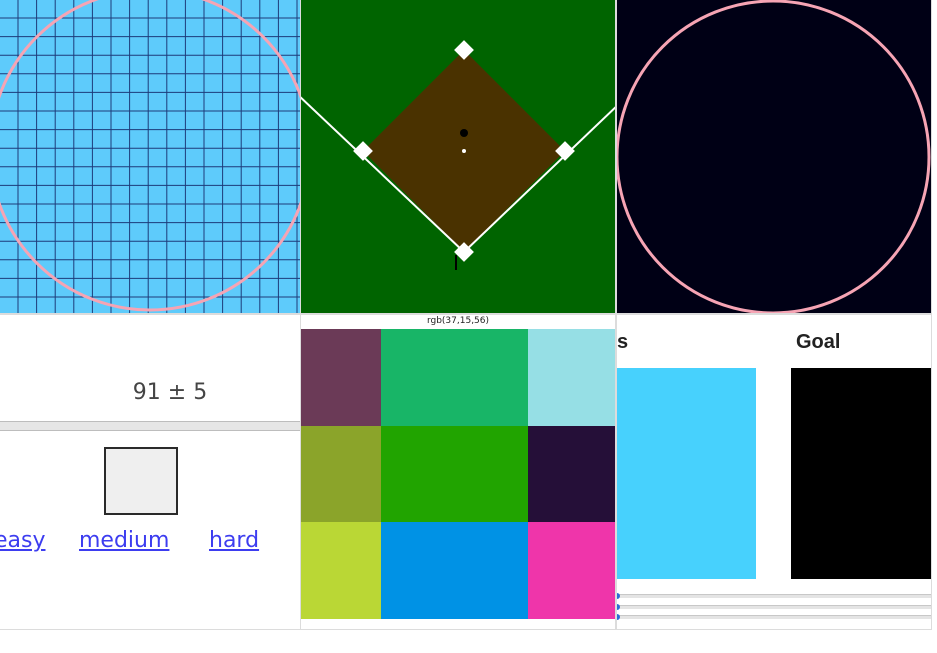 This screenshot has width=937, height=653. What do you see at coordinates (150, 426) in the screenshot?
I see `value-slider` at bounding box center [150, 426].